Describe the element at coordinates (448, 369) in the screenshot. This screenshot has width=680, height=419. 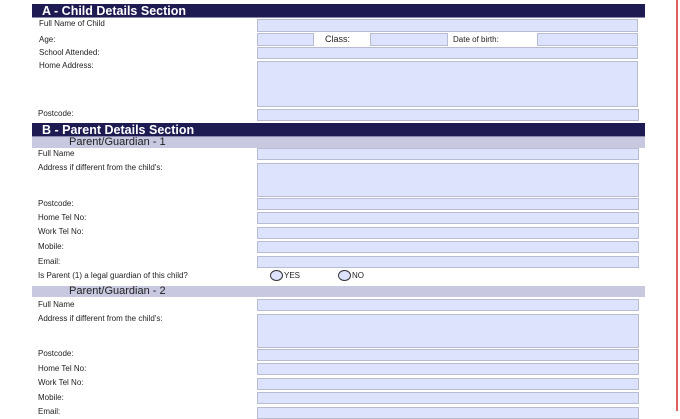
I see `pg2-home-tel-input` at that location.